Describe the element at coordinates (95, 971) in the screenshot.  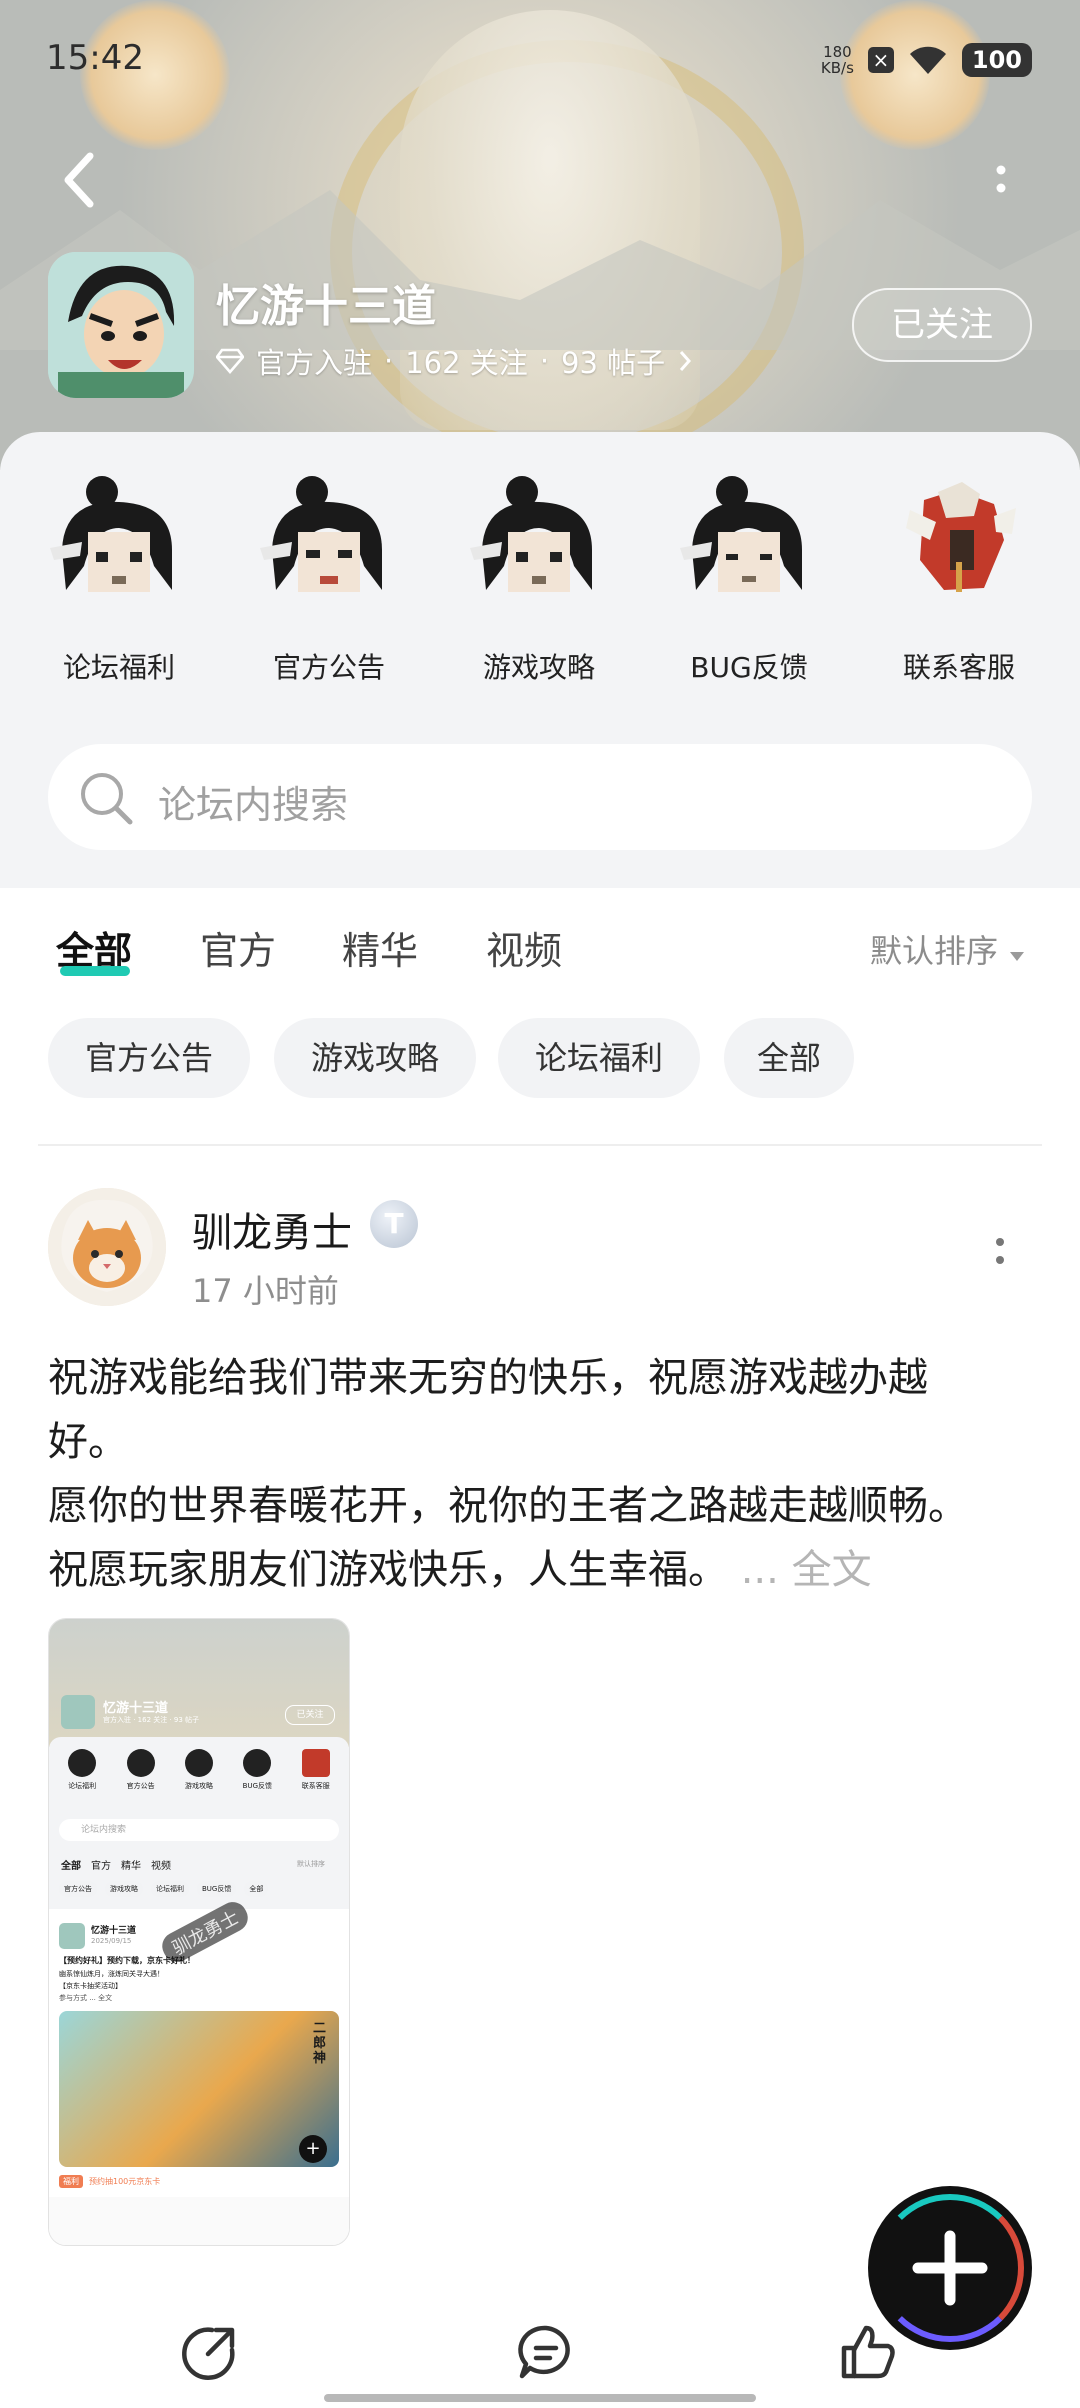
I see `active-tab-indicator` at that location.